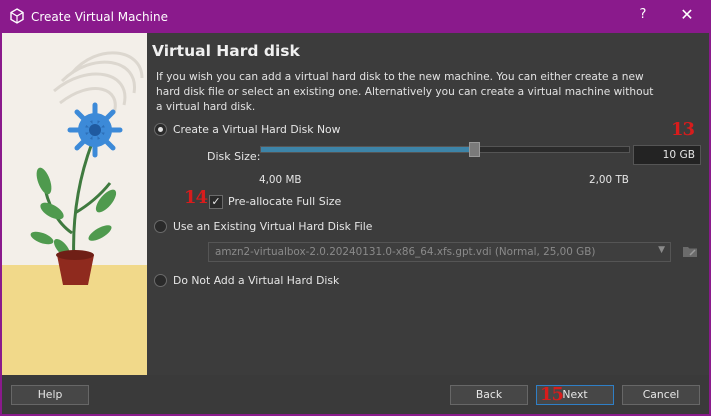  What do you see at coordinates (355, 394) in the screenshot?
I see `dialog-footer: Help Back Next 15 Cancel` at bounding box center [355, 394].